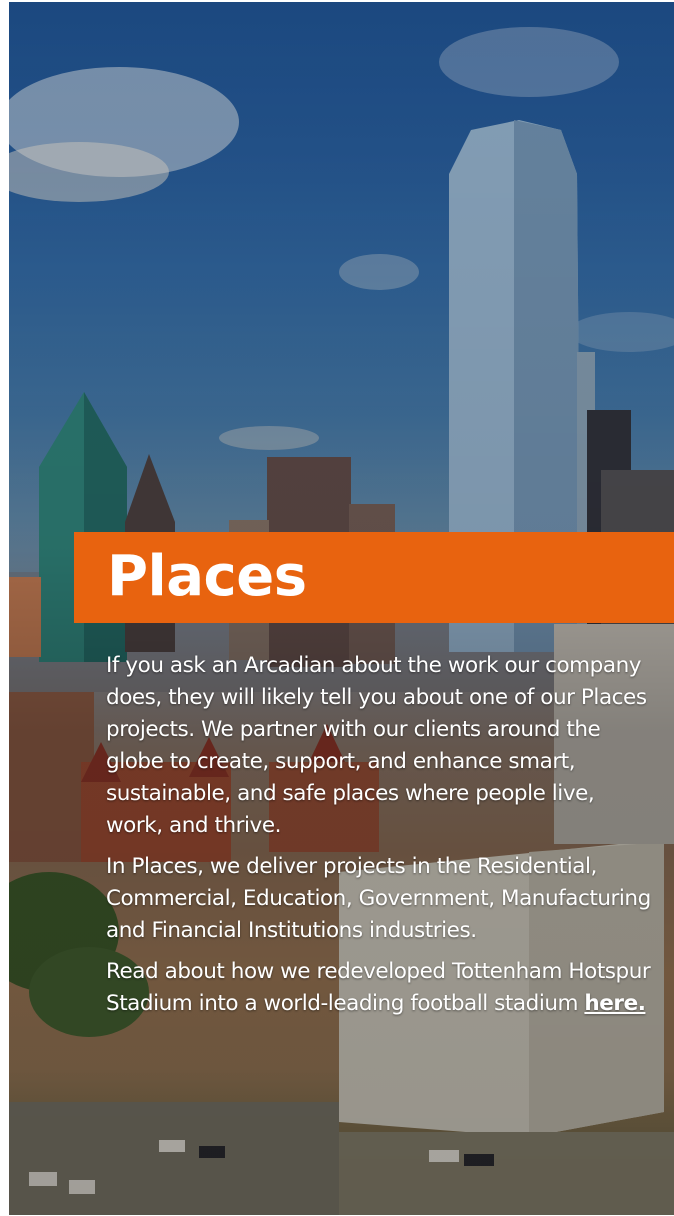 Image resolution: width=674 pixels, height=1216 pixels. I want to click on case-study-link: here., so click(614, 1003).